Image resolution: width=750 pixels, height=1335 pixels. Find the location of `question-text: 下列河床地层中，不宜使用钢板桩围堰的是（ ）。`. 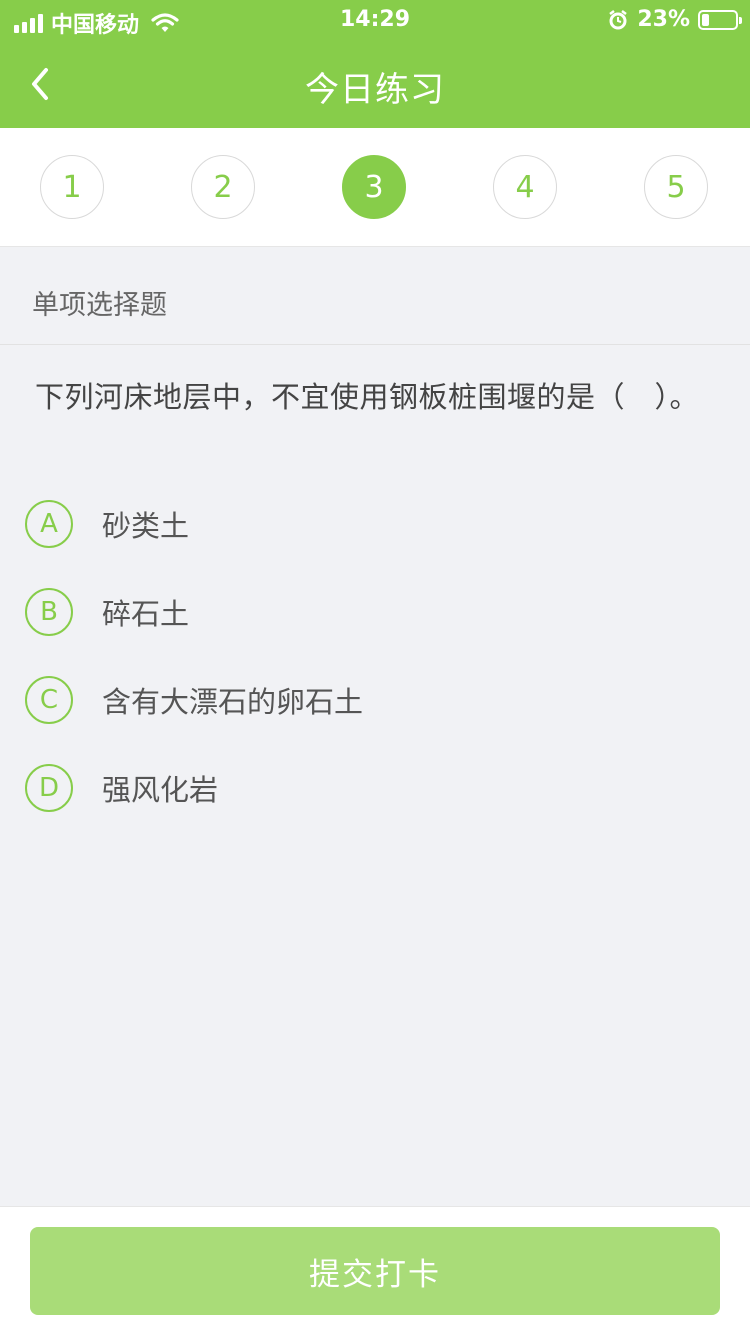

question-text: 下列河床地层中，不宜使用钢板桩围堰的是（ ）。 is located at coordinates (367, 397).